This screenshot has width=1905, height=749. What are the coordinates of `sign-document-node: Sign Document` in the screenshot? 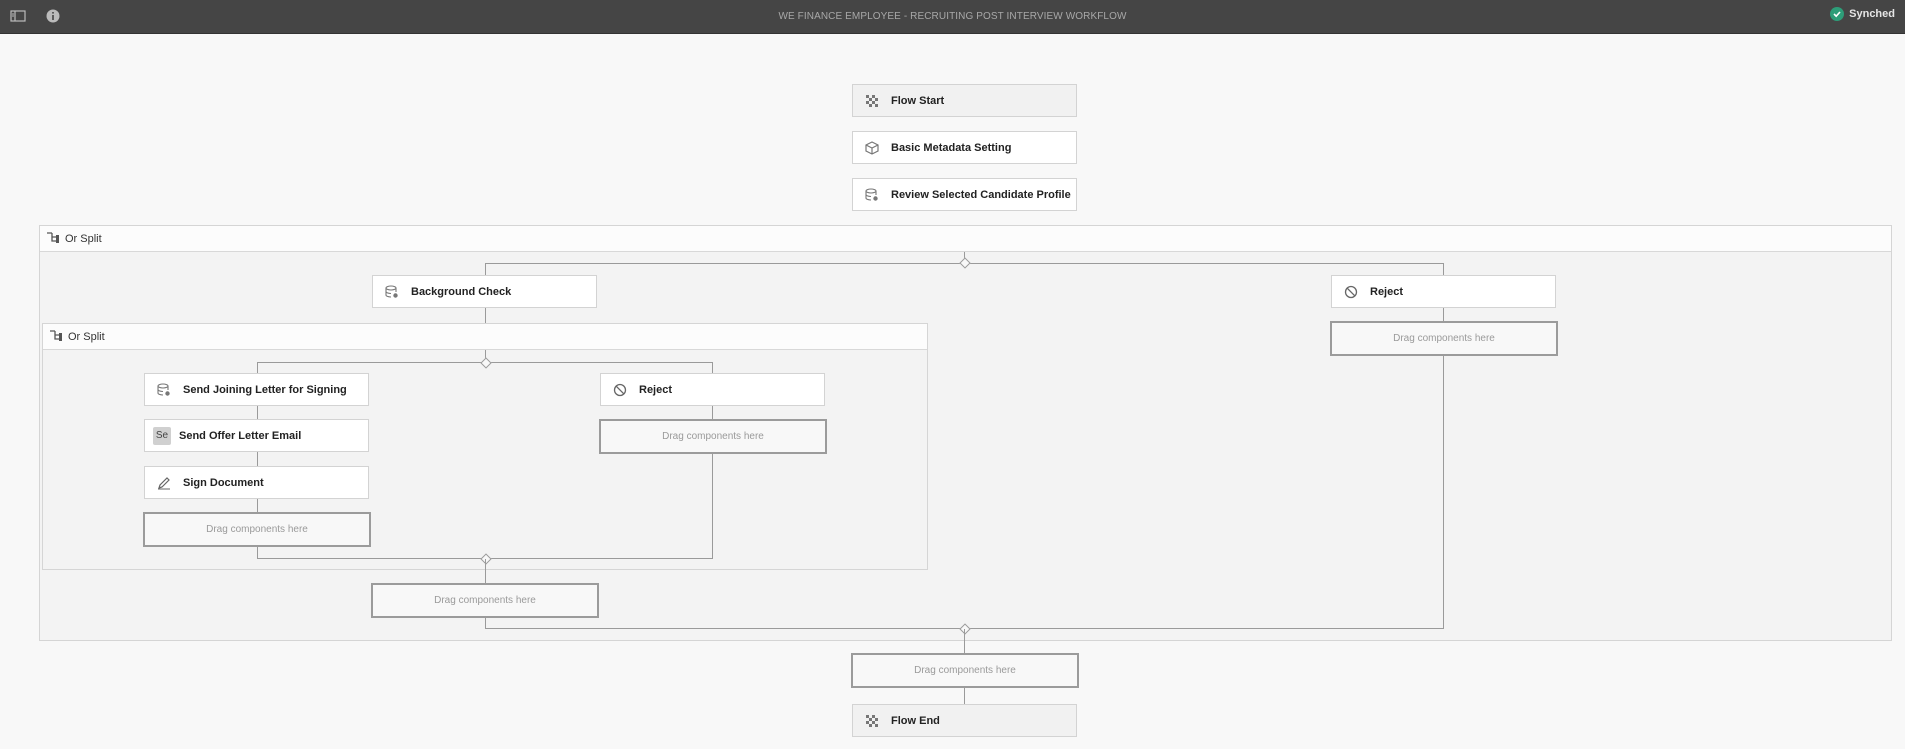 It's located at (256, 482).